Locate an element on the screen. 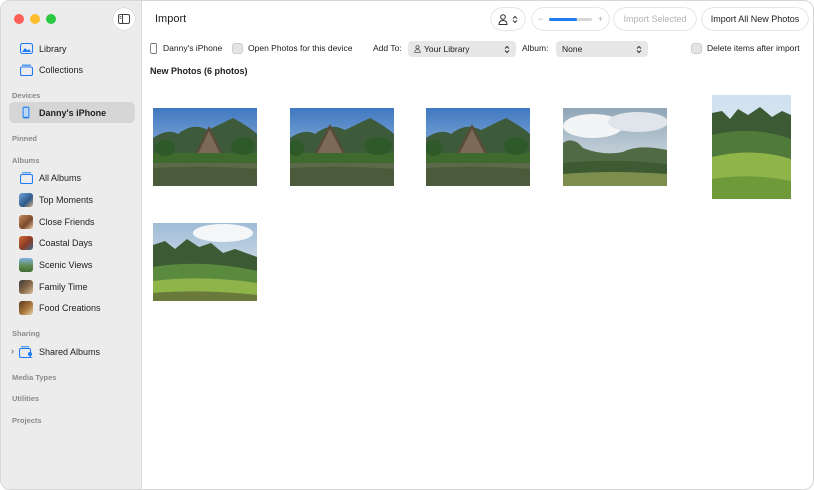  import-all-button: Import All New Photos is located at coordinates (755, 19).